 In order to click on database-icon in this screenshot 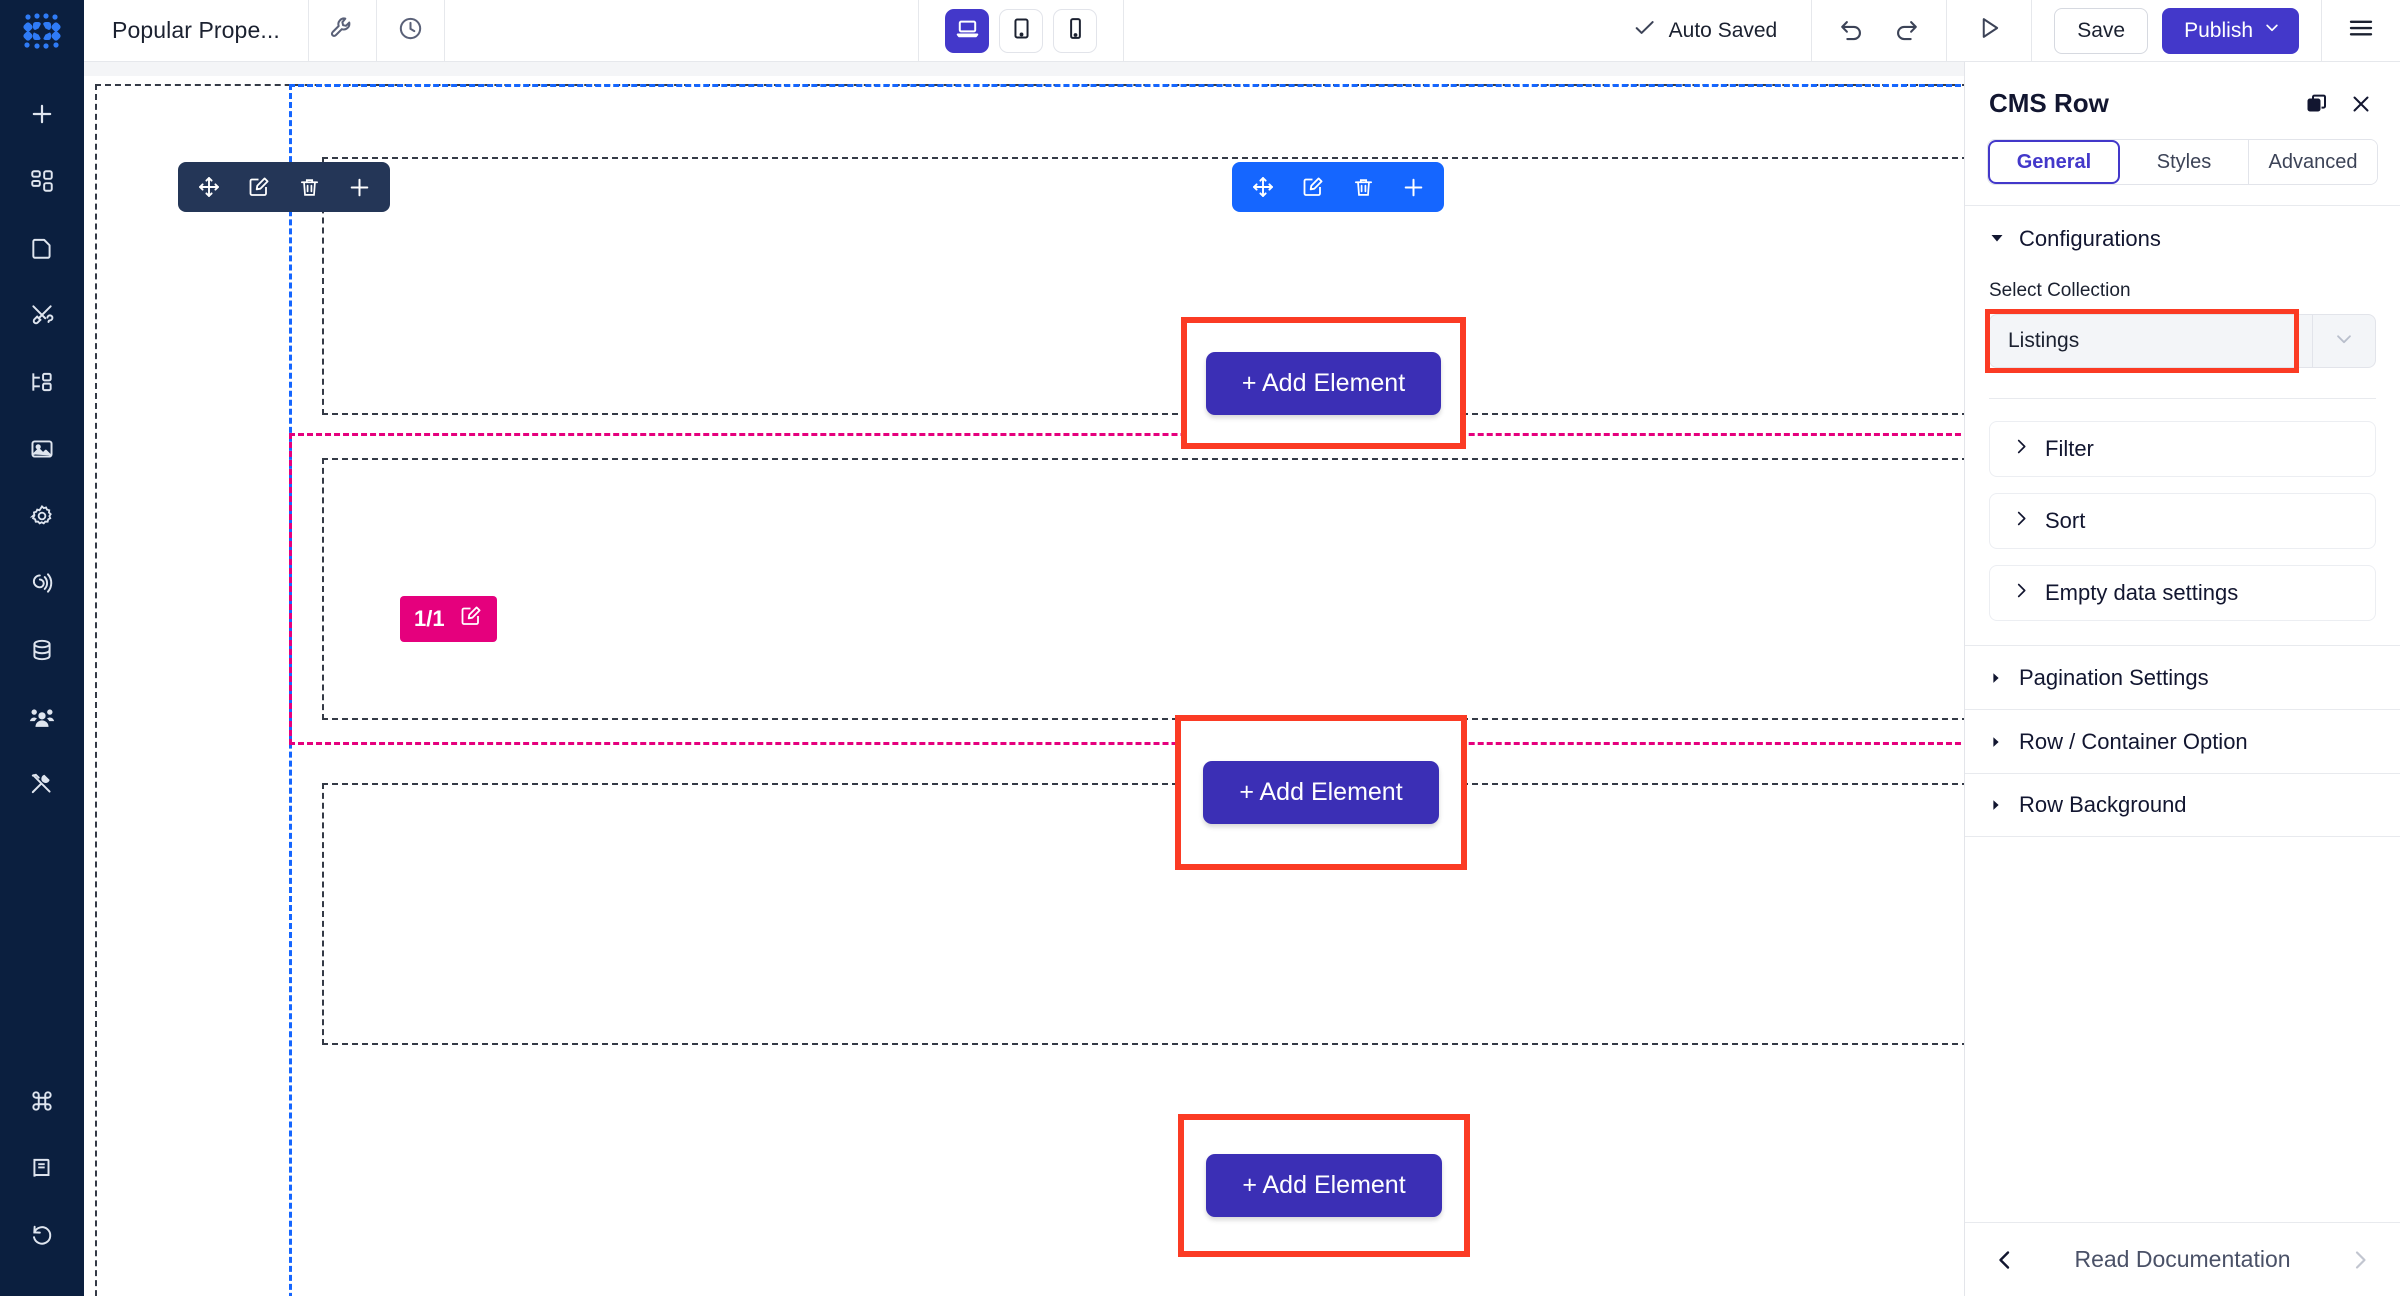, I will do `click(42, 650)`.